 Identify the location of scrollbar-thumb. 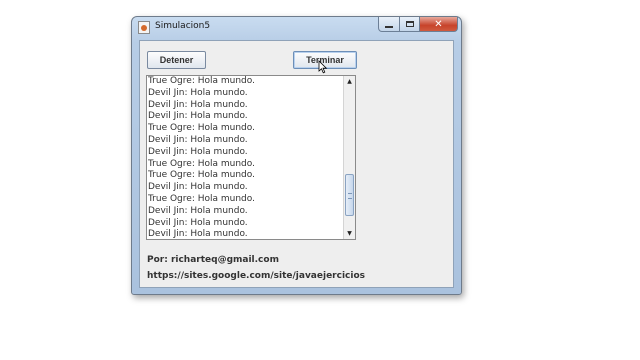
(349, 195).